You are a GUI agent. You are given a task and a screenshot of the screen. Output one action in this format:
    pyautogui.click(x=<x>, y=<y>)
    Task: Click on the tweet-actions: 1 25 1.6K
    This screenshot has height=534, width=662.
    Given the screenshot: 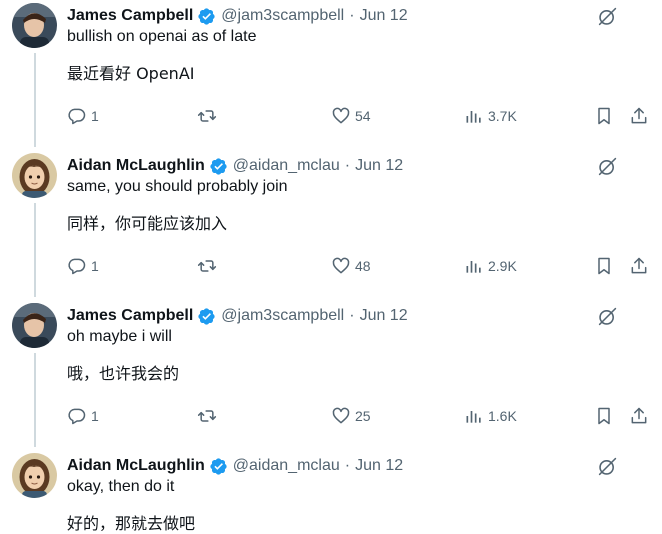 What is the action you would take?
    pyautogui.click(x=331, y=416)
    